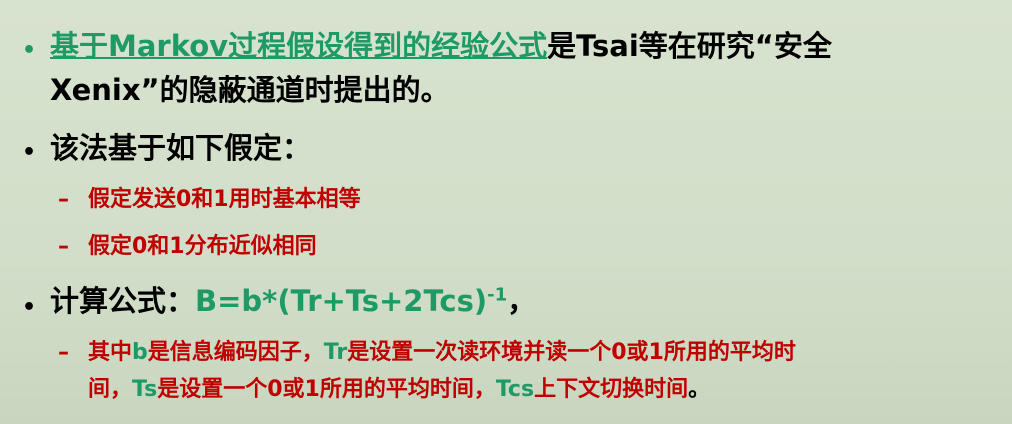 This screenshot has height=424, width=1012. Describe the element at coordinates (351, 301) in the screenshot. I see `bandwidth-formula: B=b*(Tr+Ts+2Tcs)-1` at that location.